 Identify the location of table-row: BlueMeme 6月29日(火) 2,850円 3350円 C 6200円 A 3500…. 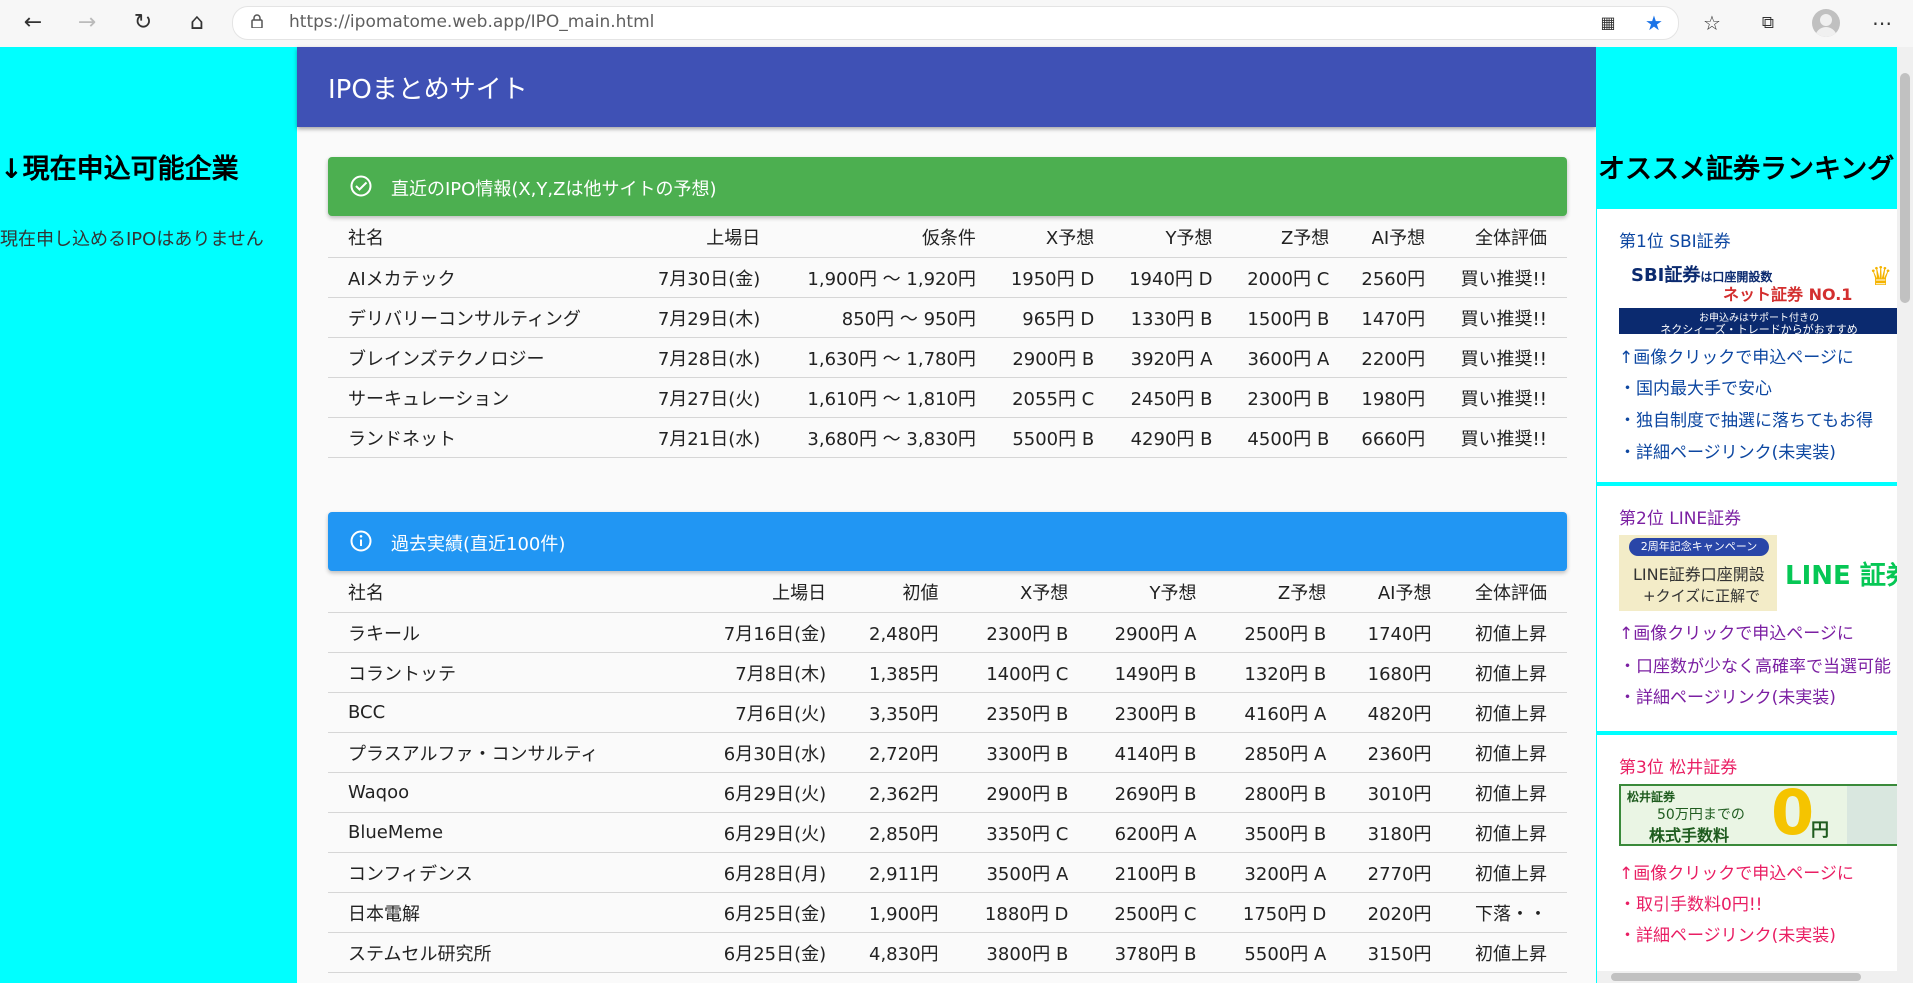
(947, 832).